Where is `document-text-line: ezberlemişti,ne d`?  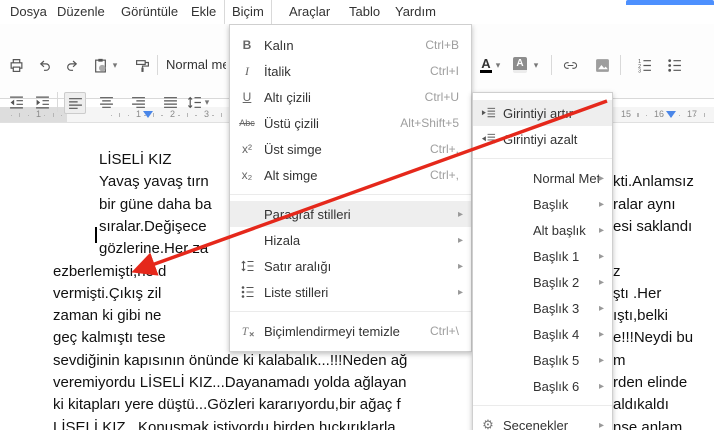 document-text-line: ezberlemişti,ne d is located at coordinates (110, 271).